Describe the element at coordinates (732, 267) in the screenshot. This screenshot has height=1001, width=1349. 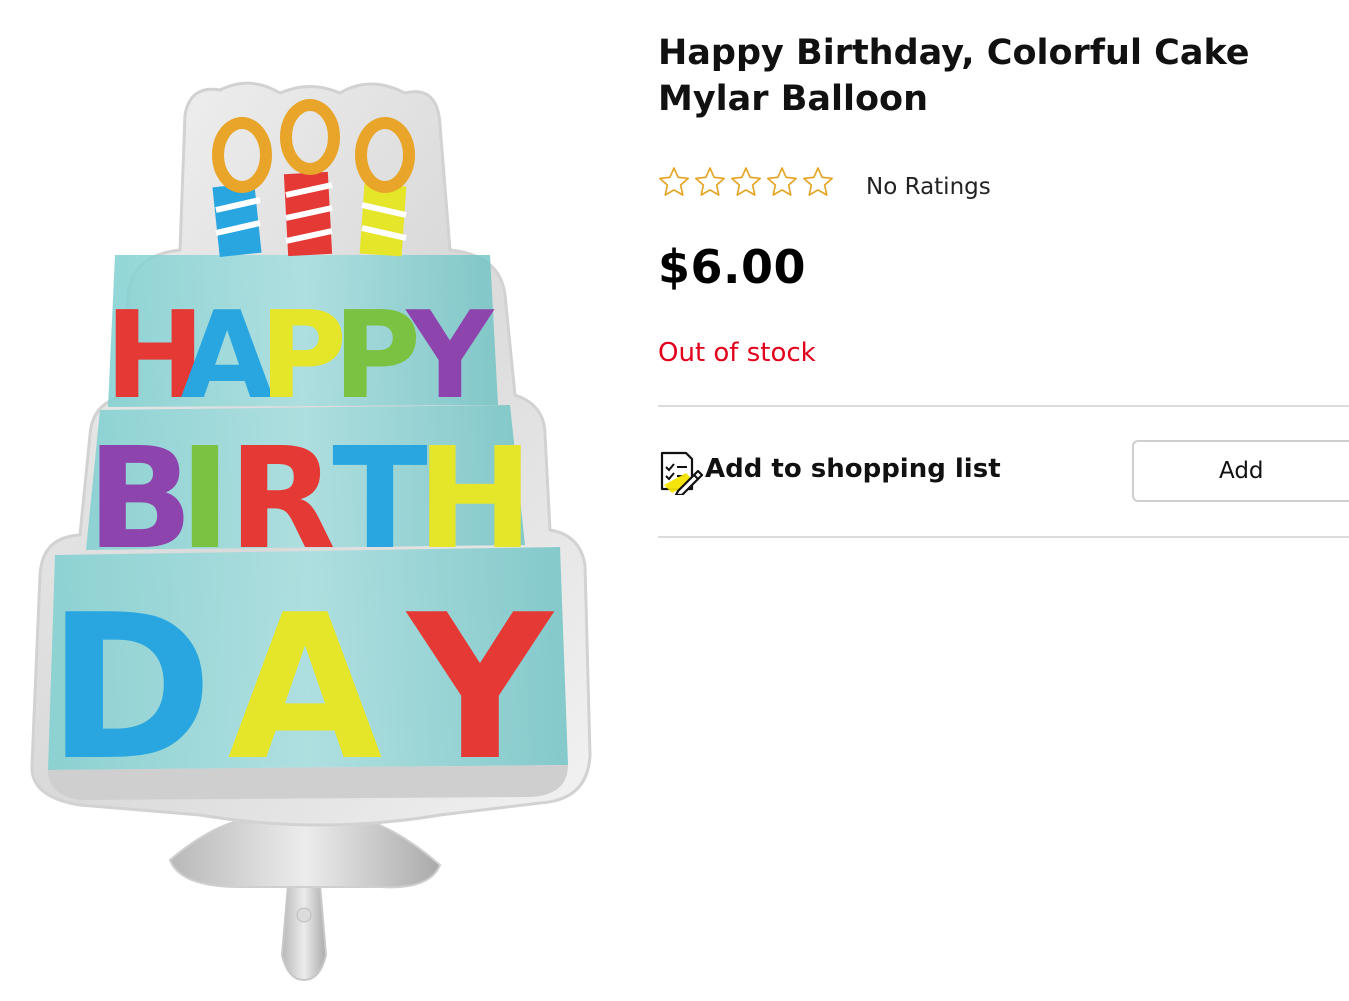
I see `product-price: $6.00` at that location.